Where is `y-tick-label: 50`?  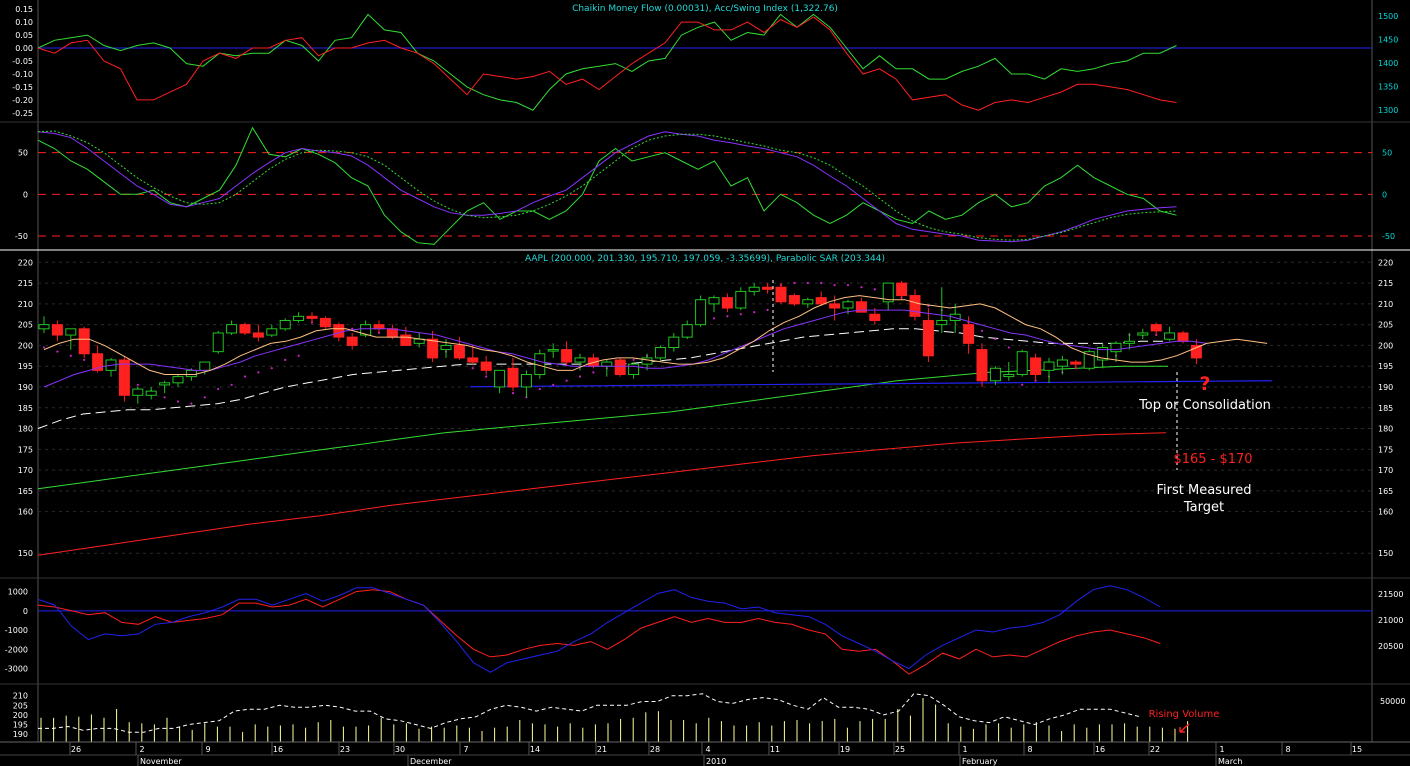
y-tick-label: 50 is located at coordinates (23, 153).